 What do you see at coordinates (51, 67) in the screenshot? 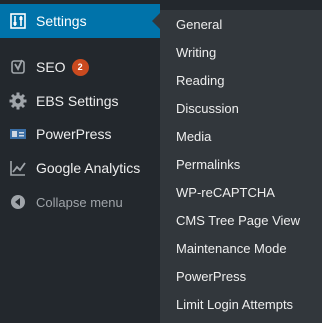
I see `menu-item-seo-label: SEO` at bounding box center [51, 67].